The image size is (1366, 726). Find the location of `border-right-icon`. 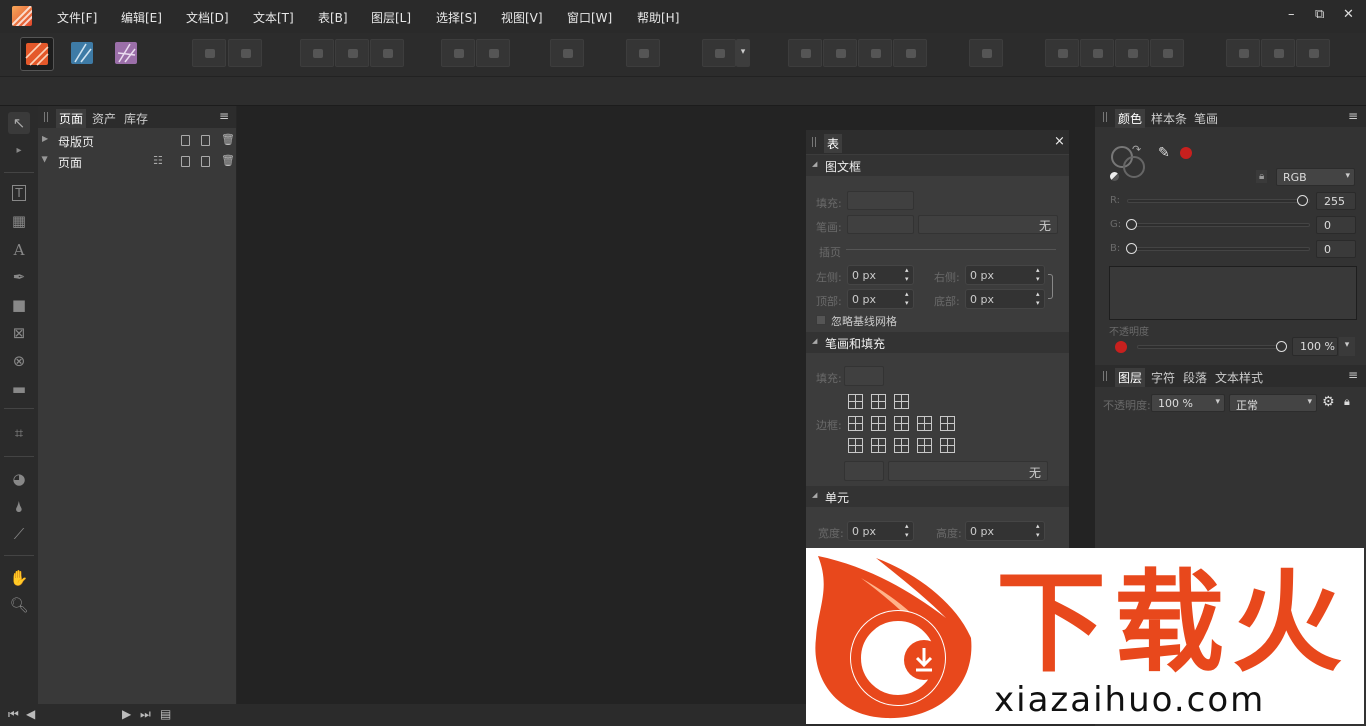

border-right-icon is located at coordinates (878, 423).